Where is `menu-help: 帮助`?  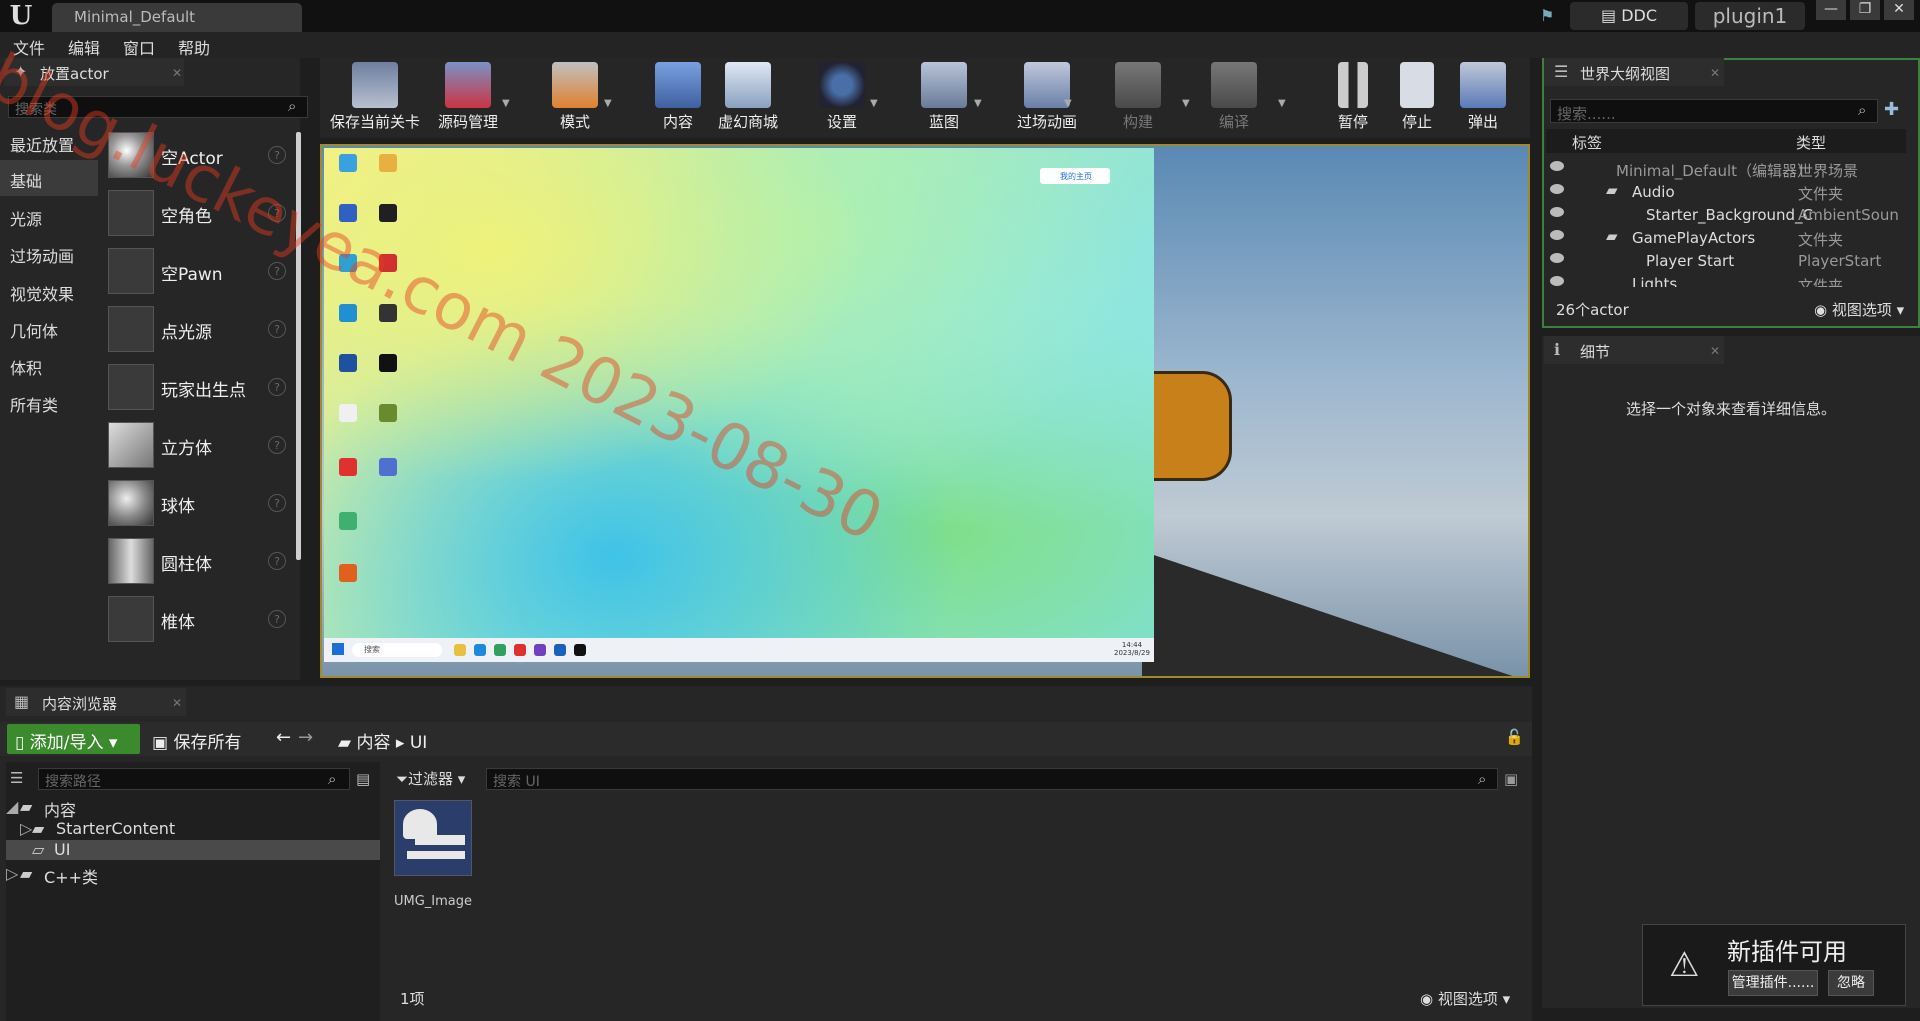 menu-help: 帮助 is located at coordinates (194, 47).